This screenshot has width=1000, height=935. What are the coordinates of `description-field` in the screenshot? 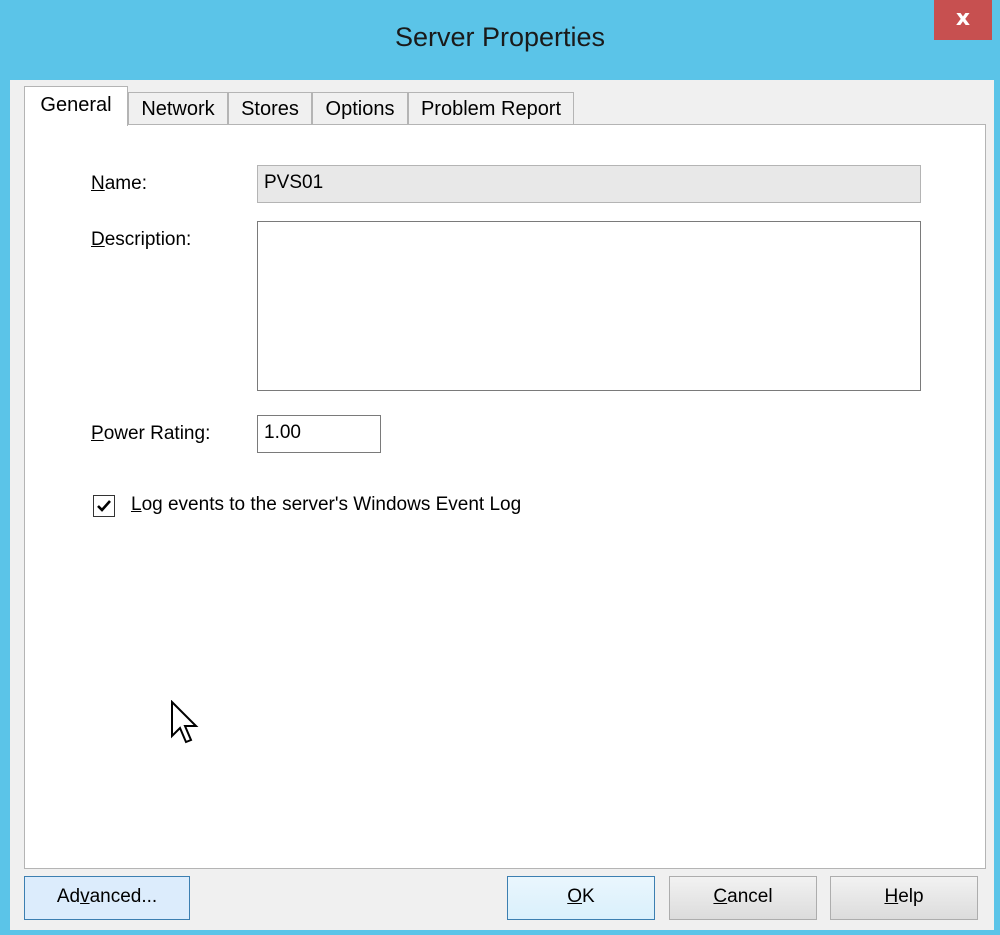 It's located at (589, 306).